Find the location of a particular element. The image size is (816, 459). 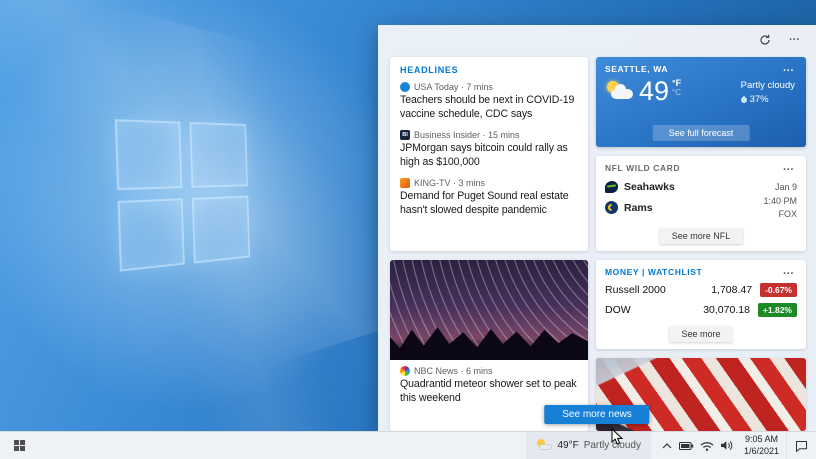

panel-header: ••• is located at coordinates (780, 40).